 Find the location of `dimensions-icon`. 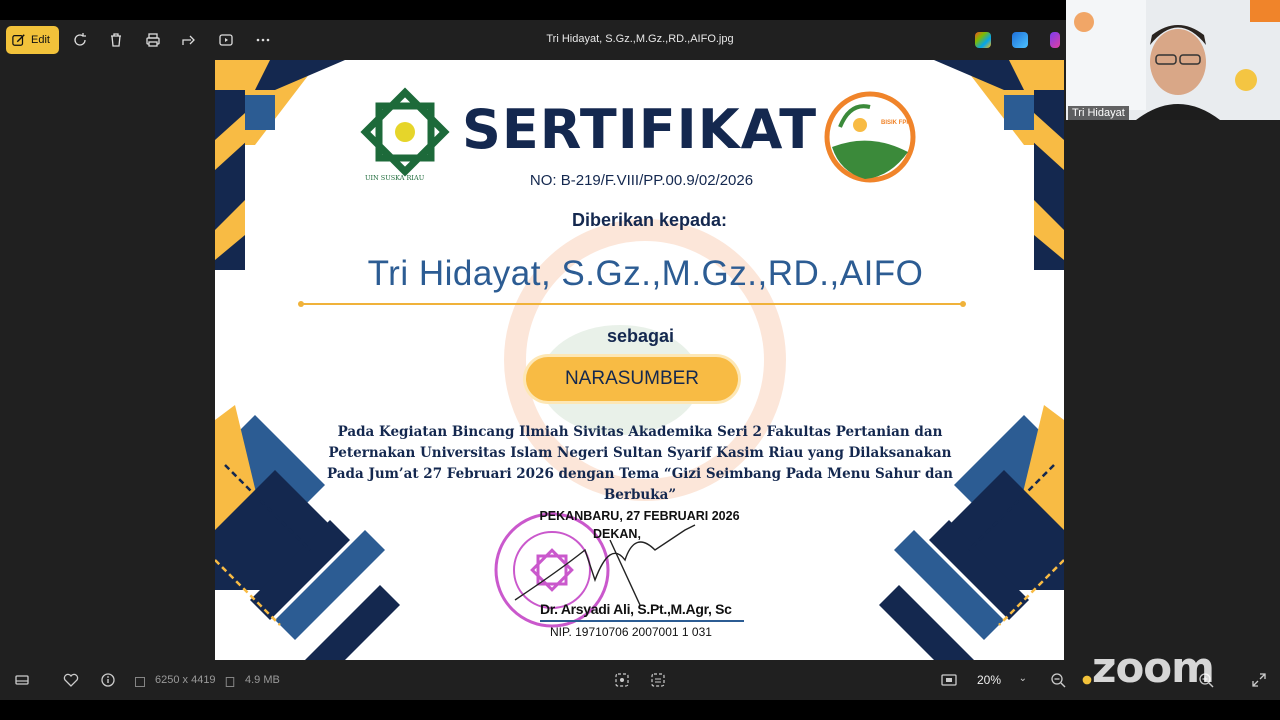

dimensions-icon is located at coordinates (140, 682).